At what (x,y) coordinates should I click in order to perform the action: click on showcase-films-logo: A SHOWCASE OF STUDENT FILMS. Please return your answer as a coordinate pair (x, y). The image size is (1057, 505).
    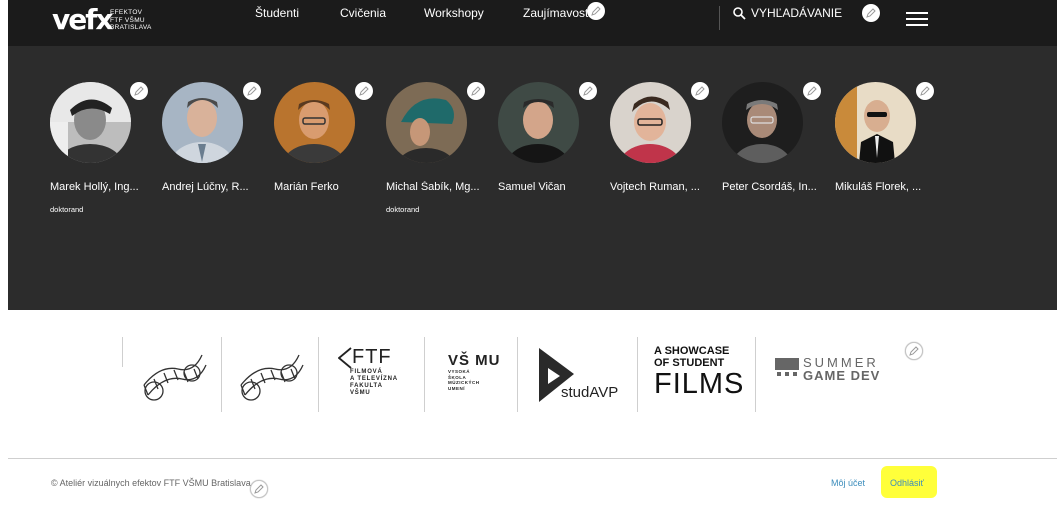
    Looking at the image, I should click on (699, 372).